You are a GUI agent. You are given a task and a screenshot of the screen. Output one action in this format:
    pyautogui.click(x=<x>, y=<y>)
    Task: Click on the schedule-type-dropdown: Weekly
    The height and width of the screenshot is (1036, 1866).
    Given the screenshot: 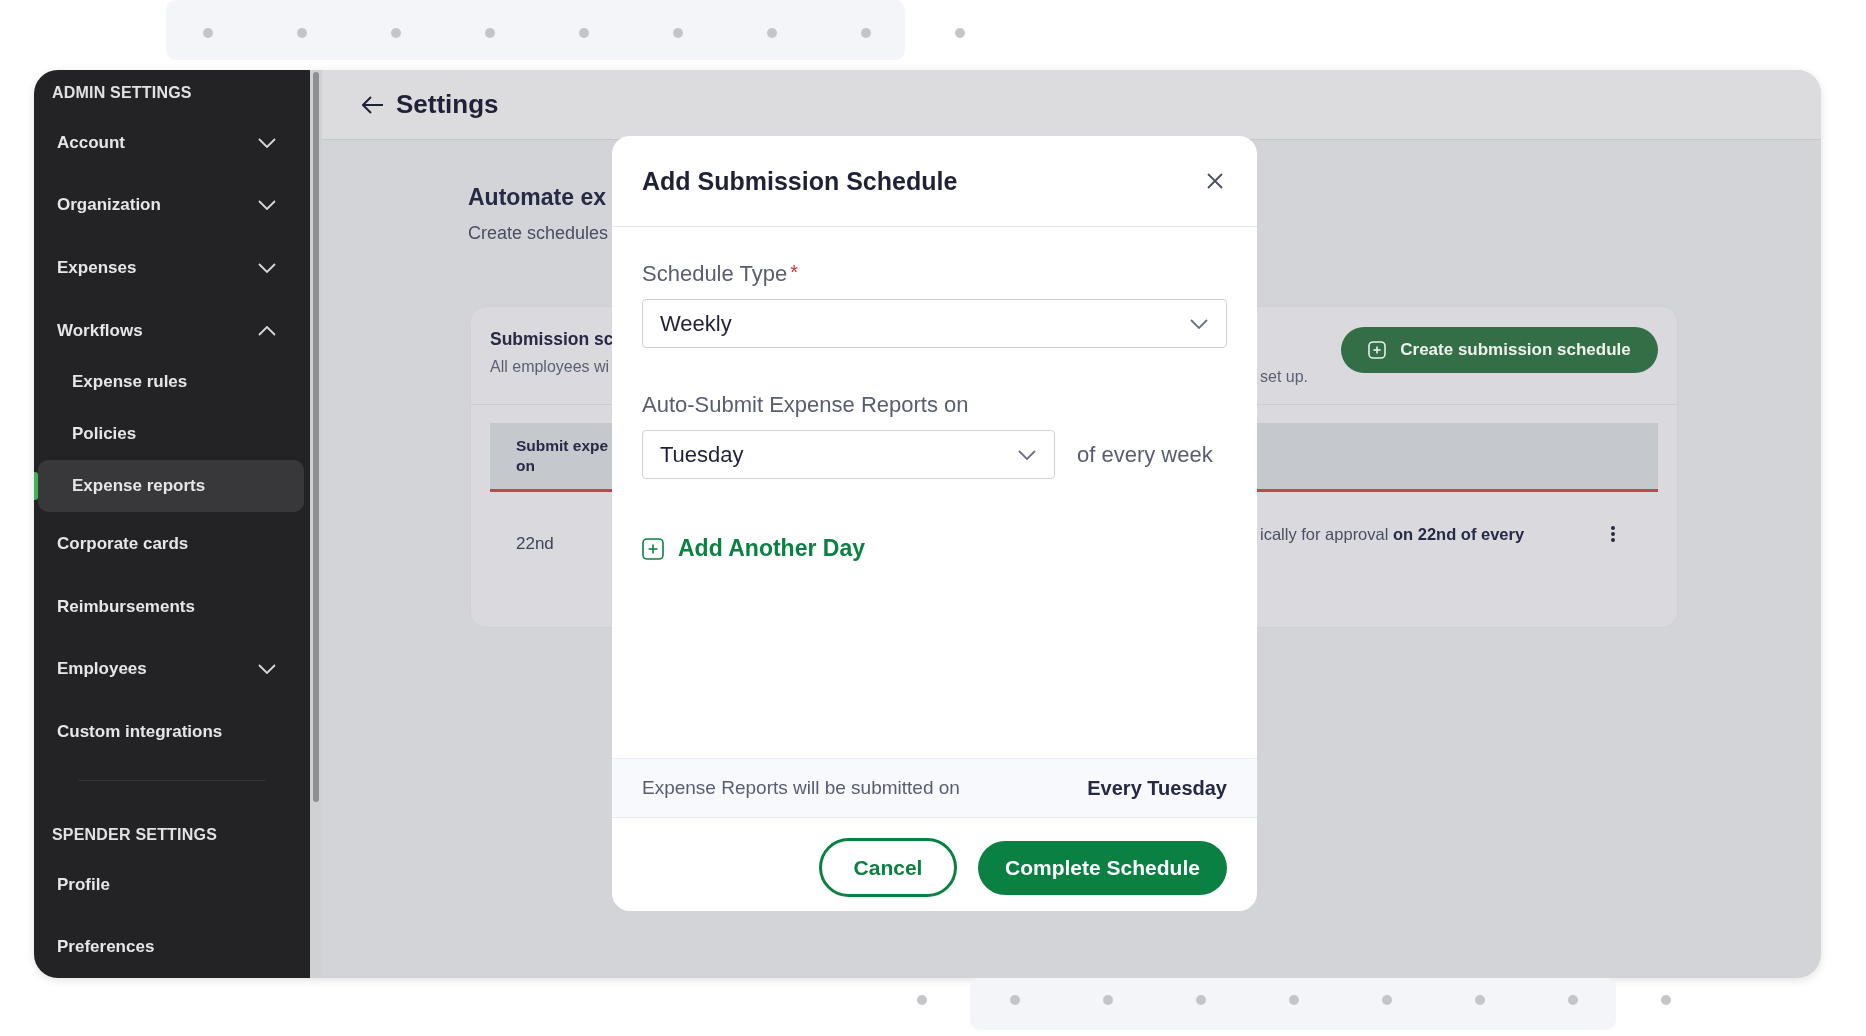 What is the action you would take?
    pyautogui.click(x=934, y=323)
    